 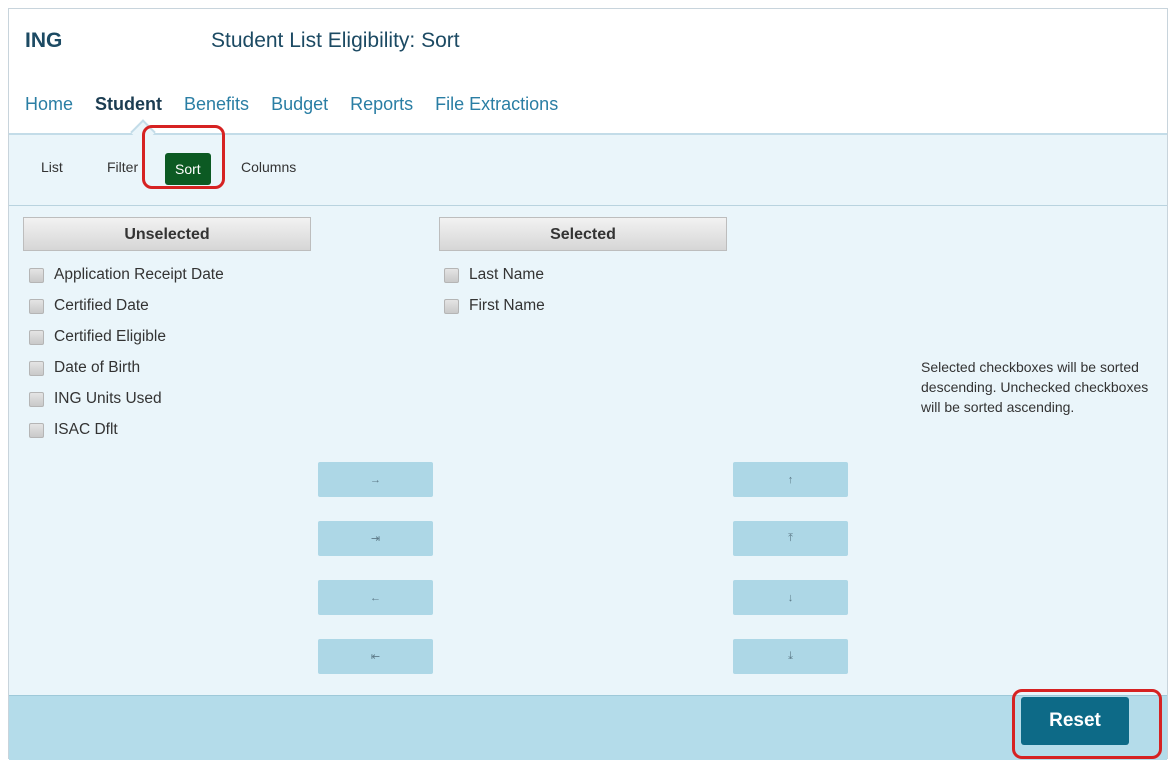 What do you see at coordinates (790, 538) in the screenshot?
I see `move-top-button: ⤒` at bounding box center [790, 538].